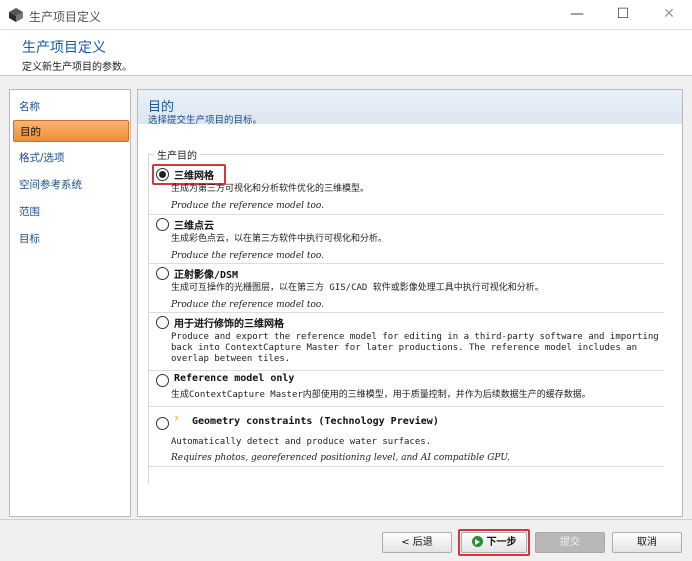 The height and width of the screenshot is (561, 692). What do you see at coordinates (623, 15) in the screenshot?
I see `maximize-button: ☐` at bounding box center [623, 15].